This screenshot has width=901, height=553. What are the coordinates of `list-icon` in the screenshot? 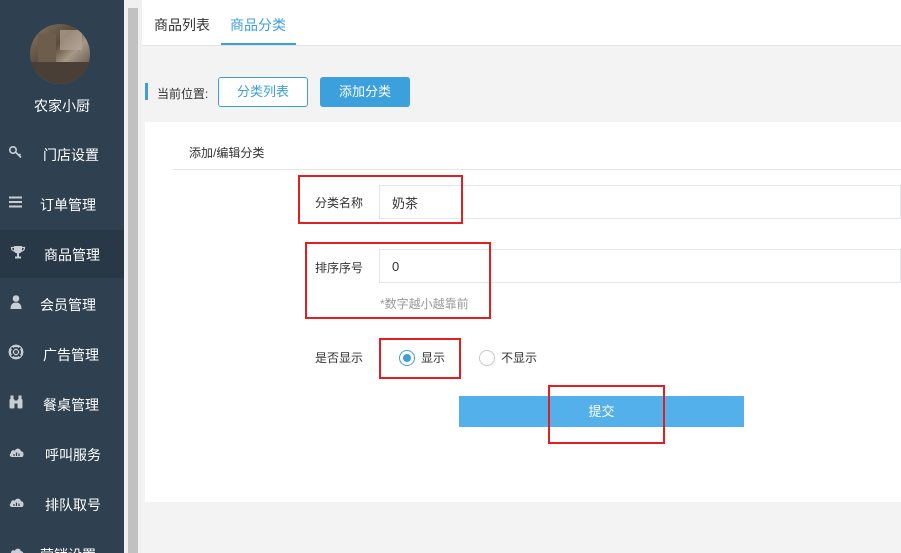 It's located at (16, 202).